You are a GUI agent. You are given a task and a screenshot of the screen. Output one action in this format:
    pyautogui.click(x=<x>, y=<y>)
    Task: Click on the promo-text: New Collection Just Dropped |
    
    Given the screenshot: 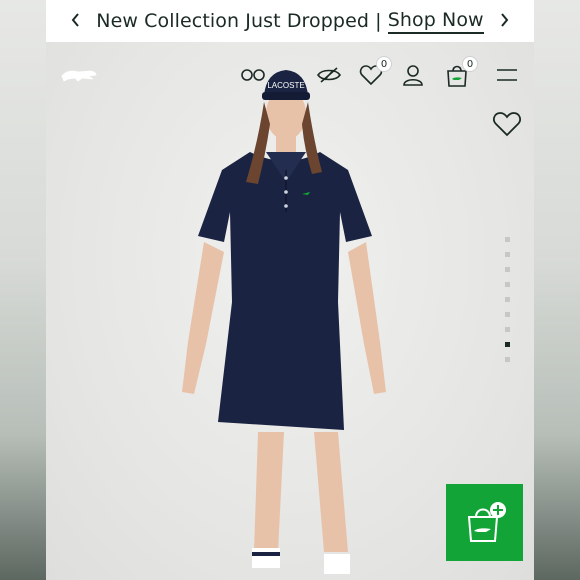 What is the action you would take?
    pyautogui.click(x=239, y=21)
    